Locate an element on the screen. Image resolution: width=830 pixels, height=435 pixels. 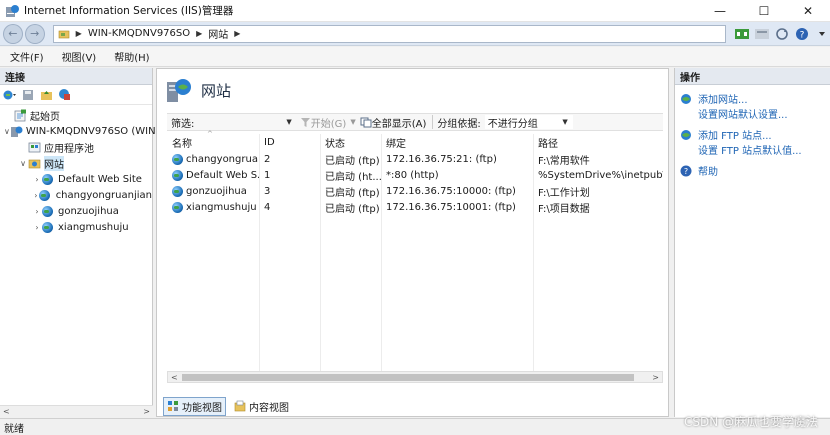
cell-id: 3 is located at coordinates (267, 191).